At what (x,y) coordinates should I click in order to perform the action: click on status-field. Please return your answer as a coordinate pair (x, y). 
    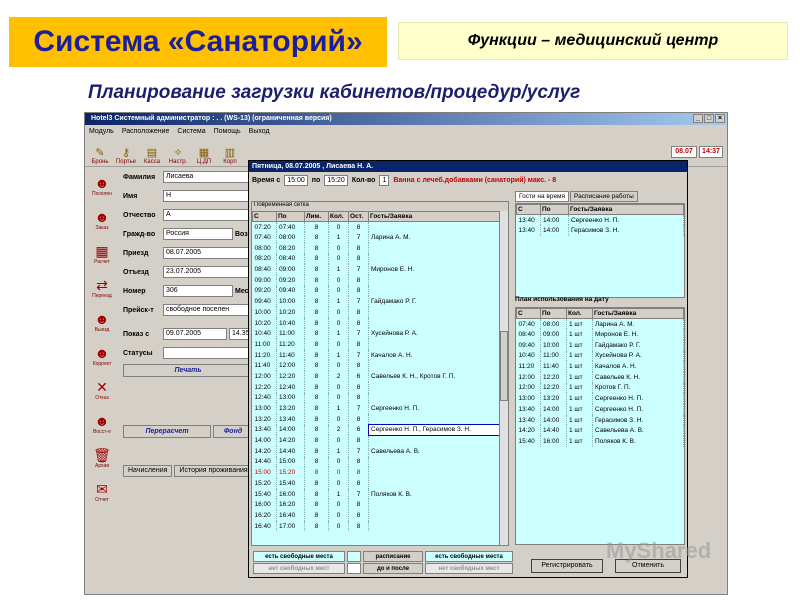
    Looking at the image, I should click on (208, 353).